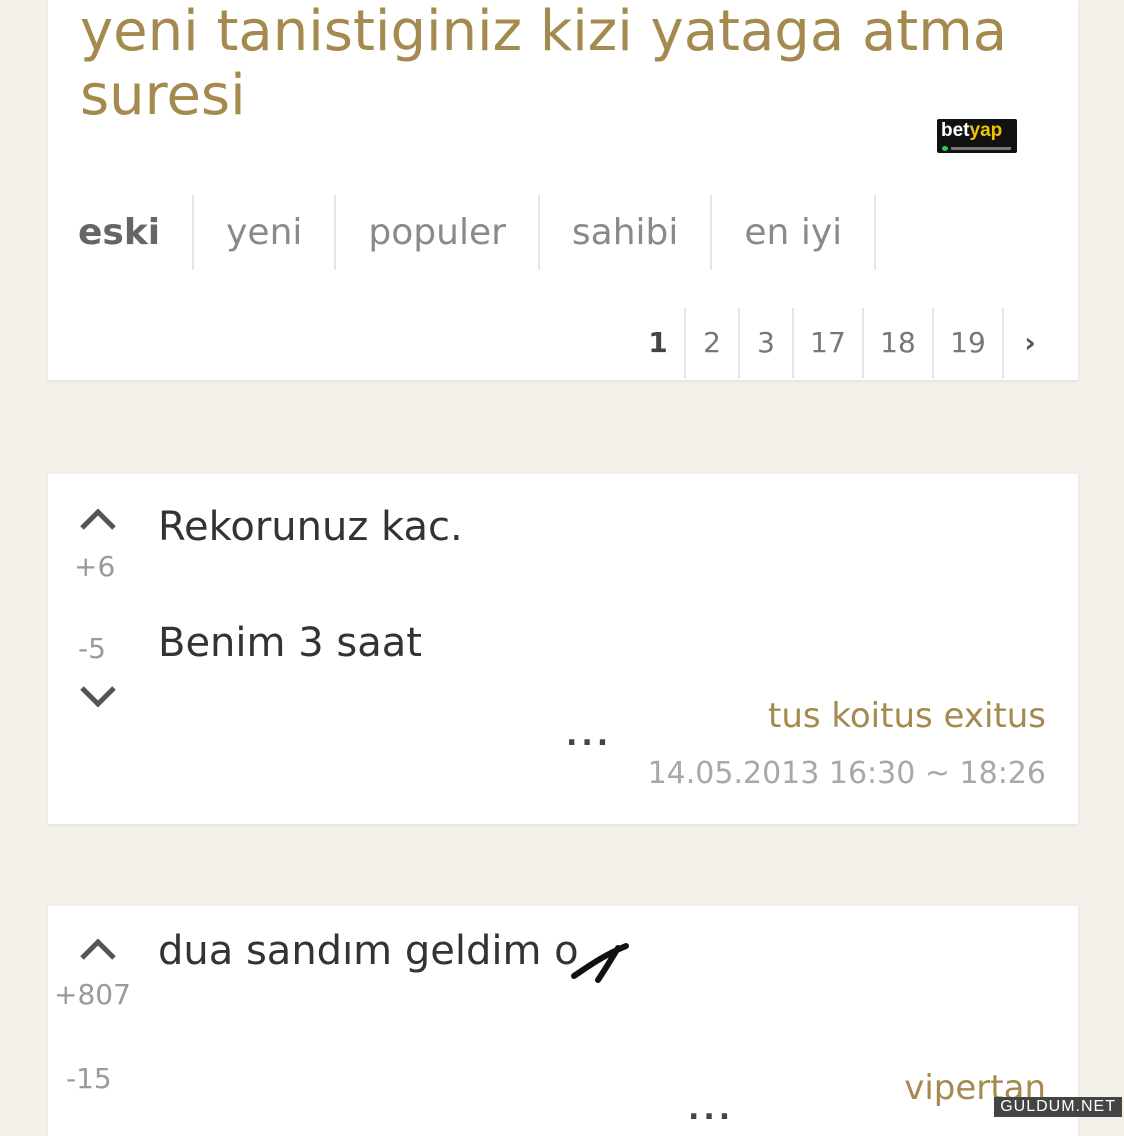 The width and height of the screenshot is (1124, 1136). What do you see at coordinates (972, 130) in the screenshot?
I see `logo-text: betyap` at bounding box center [972, 130].